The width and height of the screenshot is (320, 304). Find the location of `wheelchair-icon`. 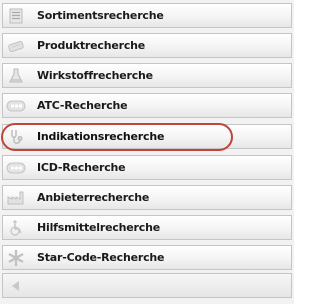

wheelchair-icon is located at coordinates (16, 227).